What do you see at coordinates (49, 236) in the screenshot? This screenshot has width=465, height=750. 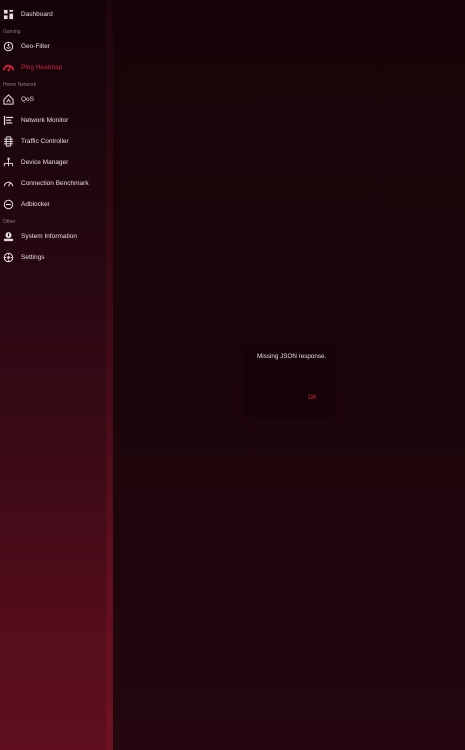 I see `sidebar-item-label: System Information` at bounding box center [49, 236].